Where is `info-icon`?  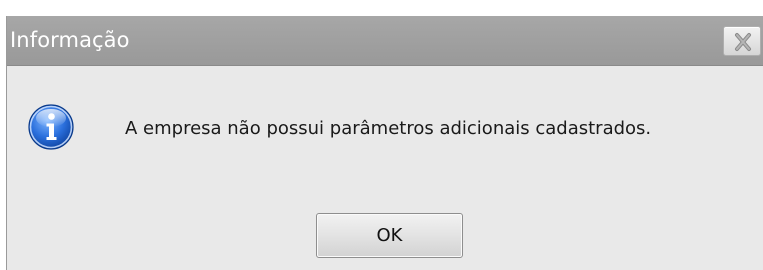 info-icon is located at coordinates (51, 127).